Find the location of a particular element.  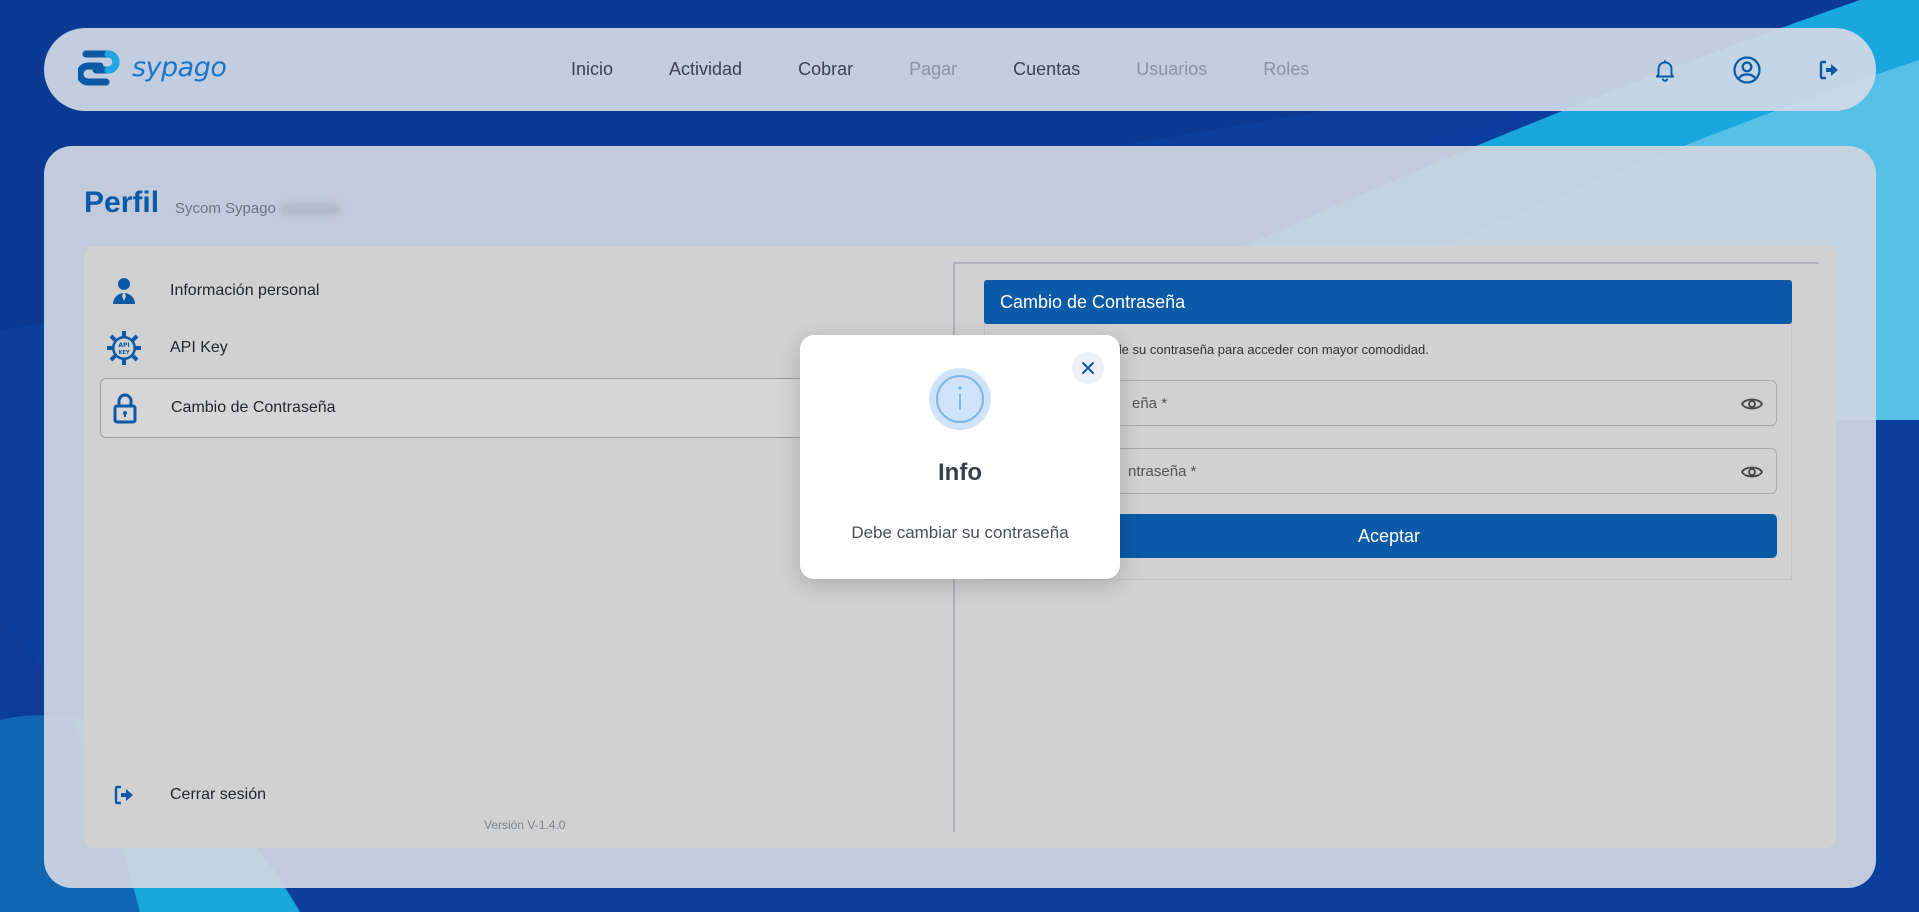

svg-text: KEY is located at coordinates (124, 353).